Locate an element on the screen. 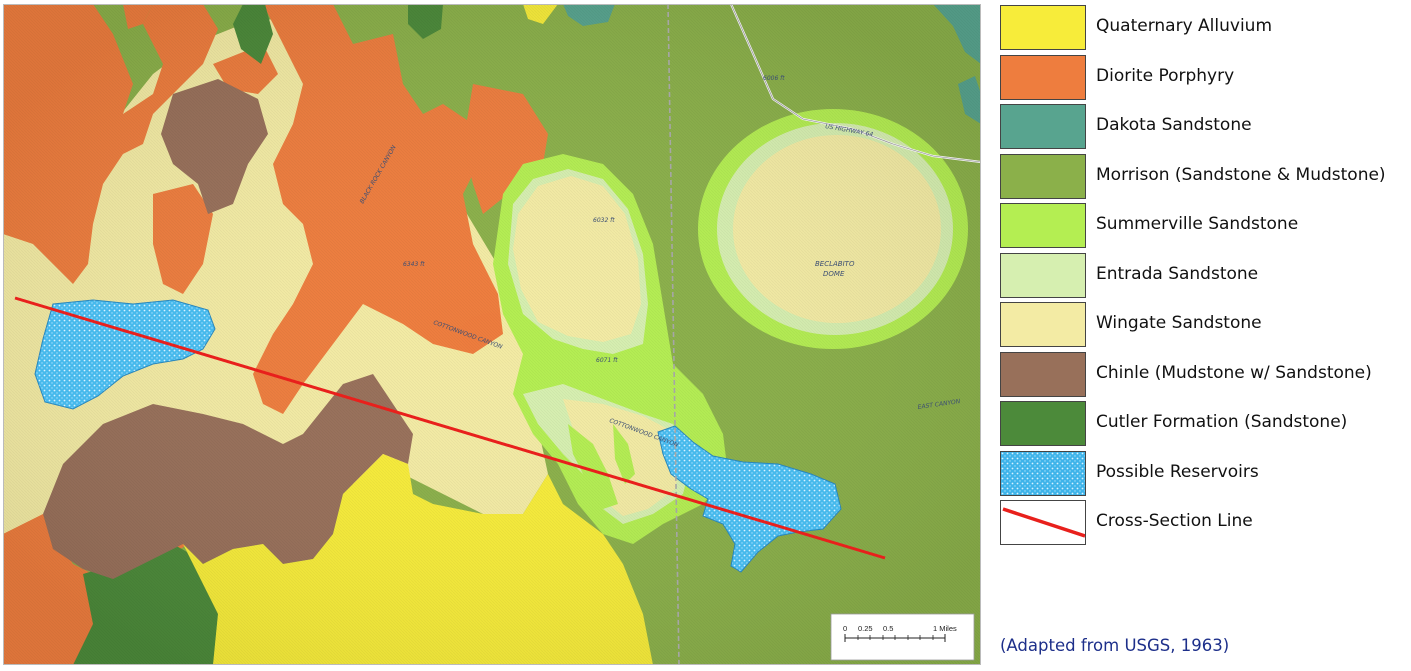 The height and width of the screenshot is (671, 1411). legend-label: Morrison (Sandstone & Mudstone) is located at coordinates (1241, 174).